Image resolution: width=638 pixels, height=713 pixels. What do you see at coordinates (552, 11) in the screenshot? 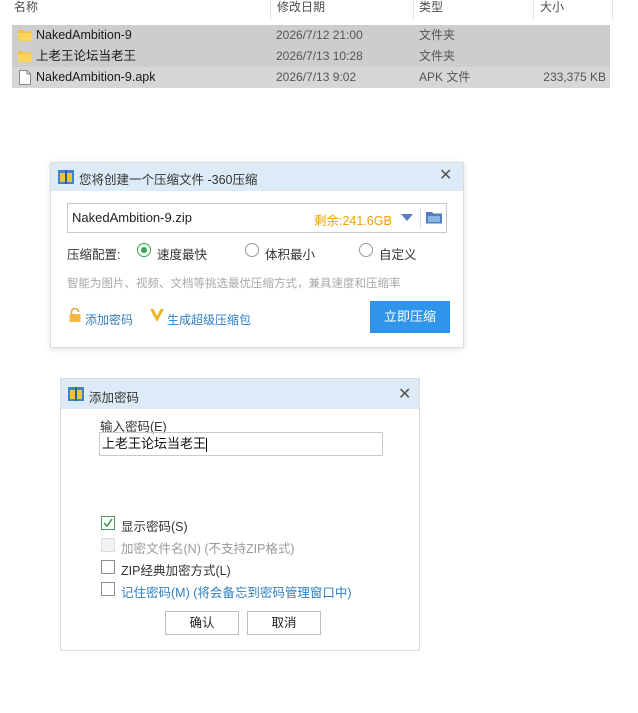
I see `column-header-size: 大小` at bounding box center [552, 11].